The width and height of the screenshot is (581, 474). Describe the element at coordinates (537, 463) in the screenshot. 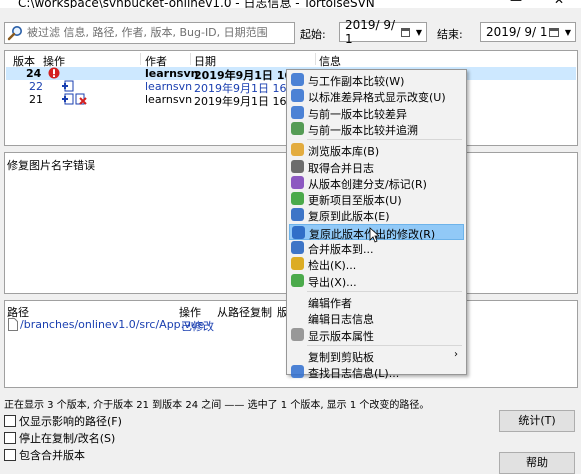

I see `help-button: 帮助` at that location.